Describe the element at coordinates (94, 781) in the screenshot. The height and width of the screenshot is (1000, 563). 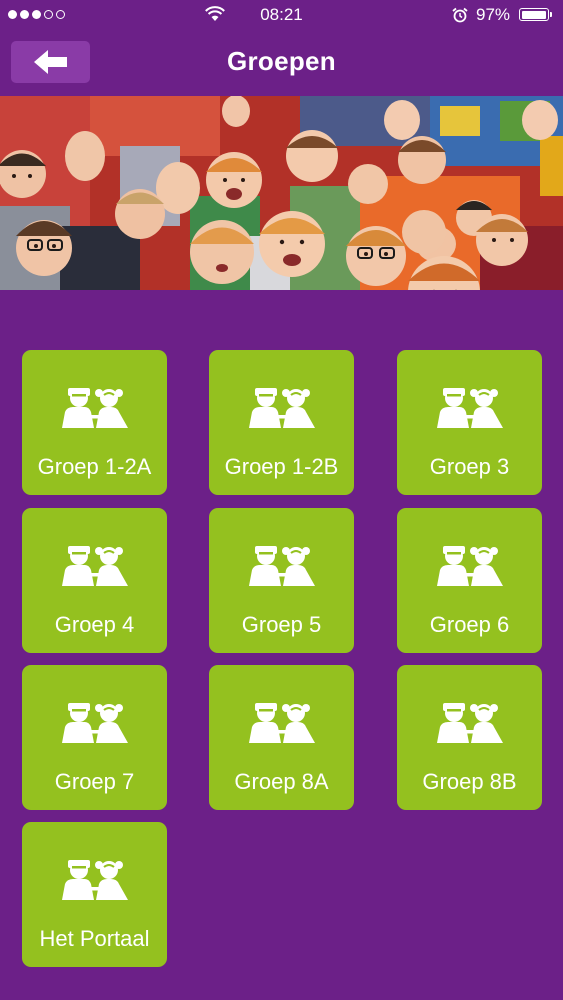
I see `group-label: Groep 7` at that location.